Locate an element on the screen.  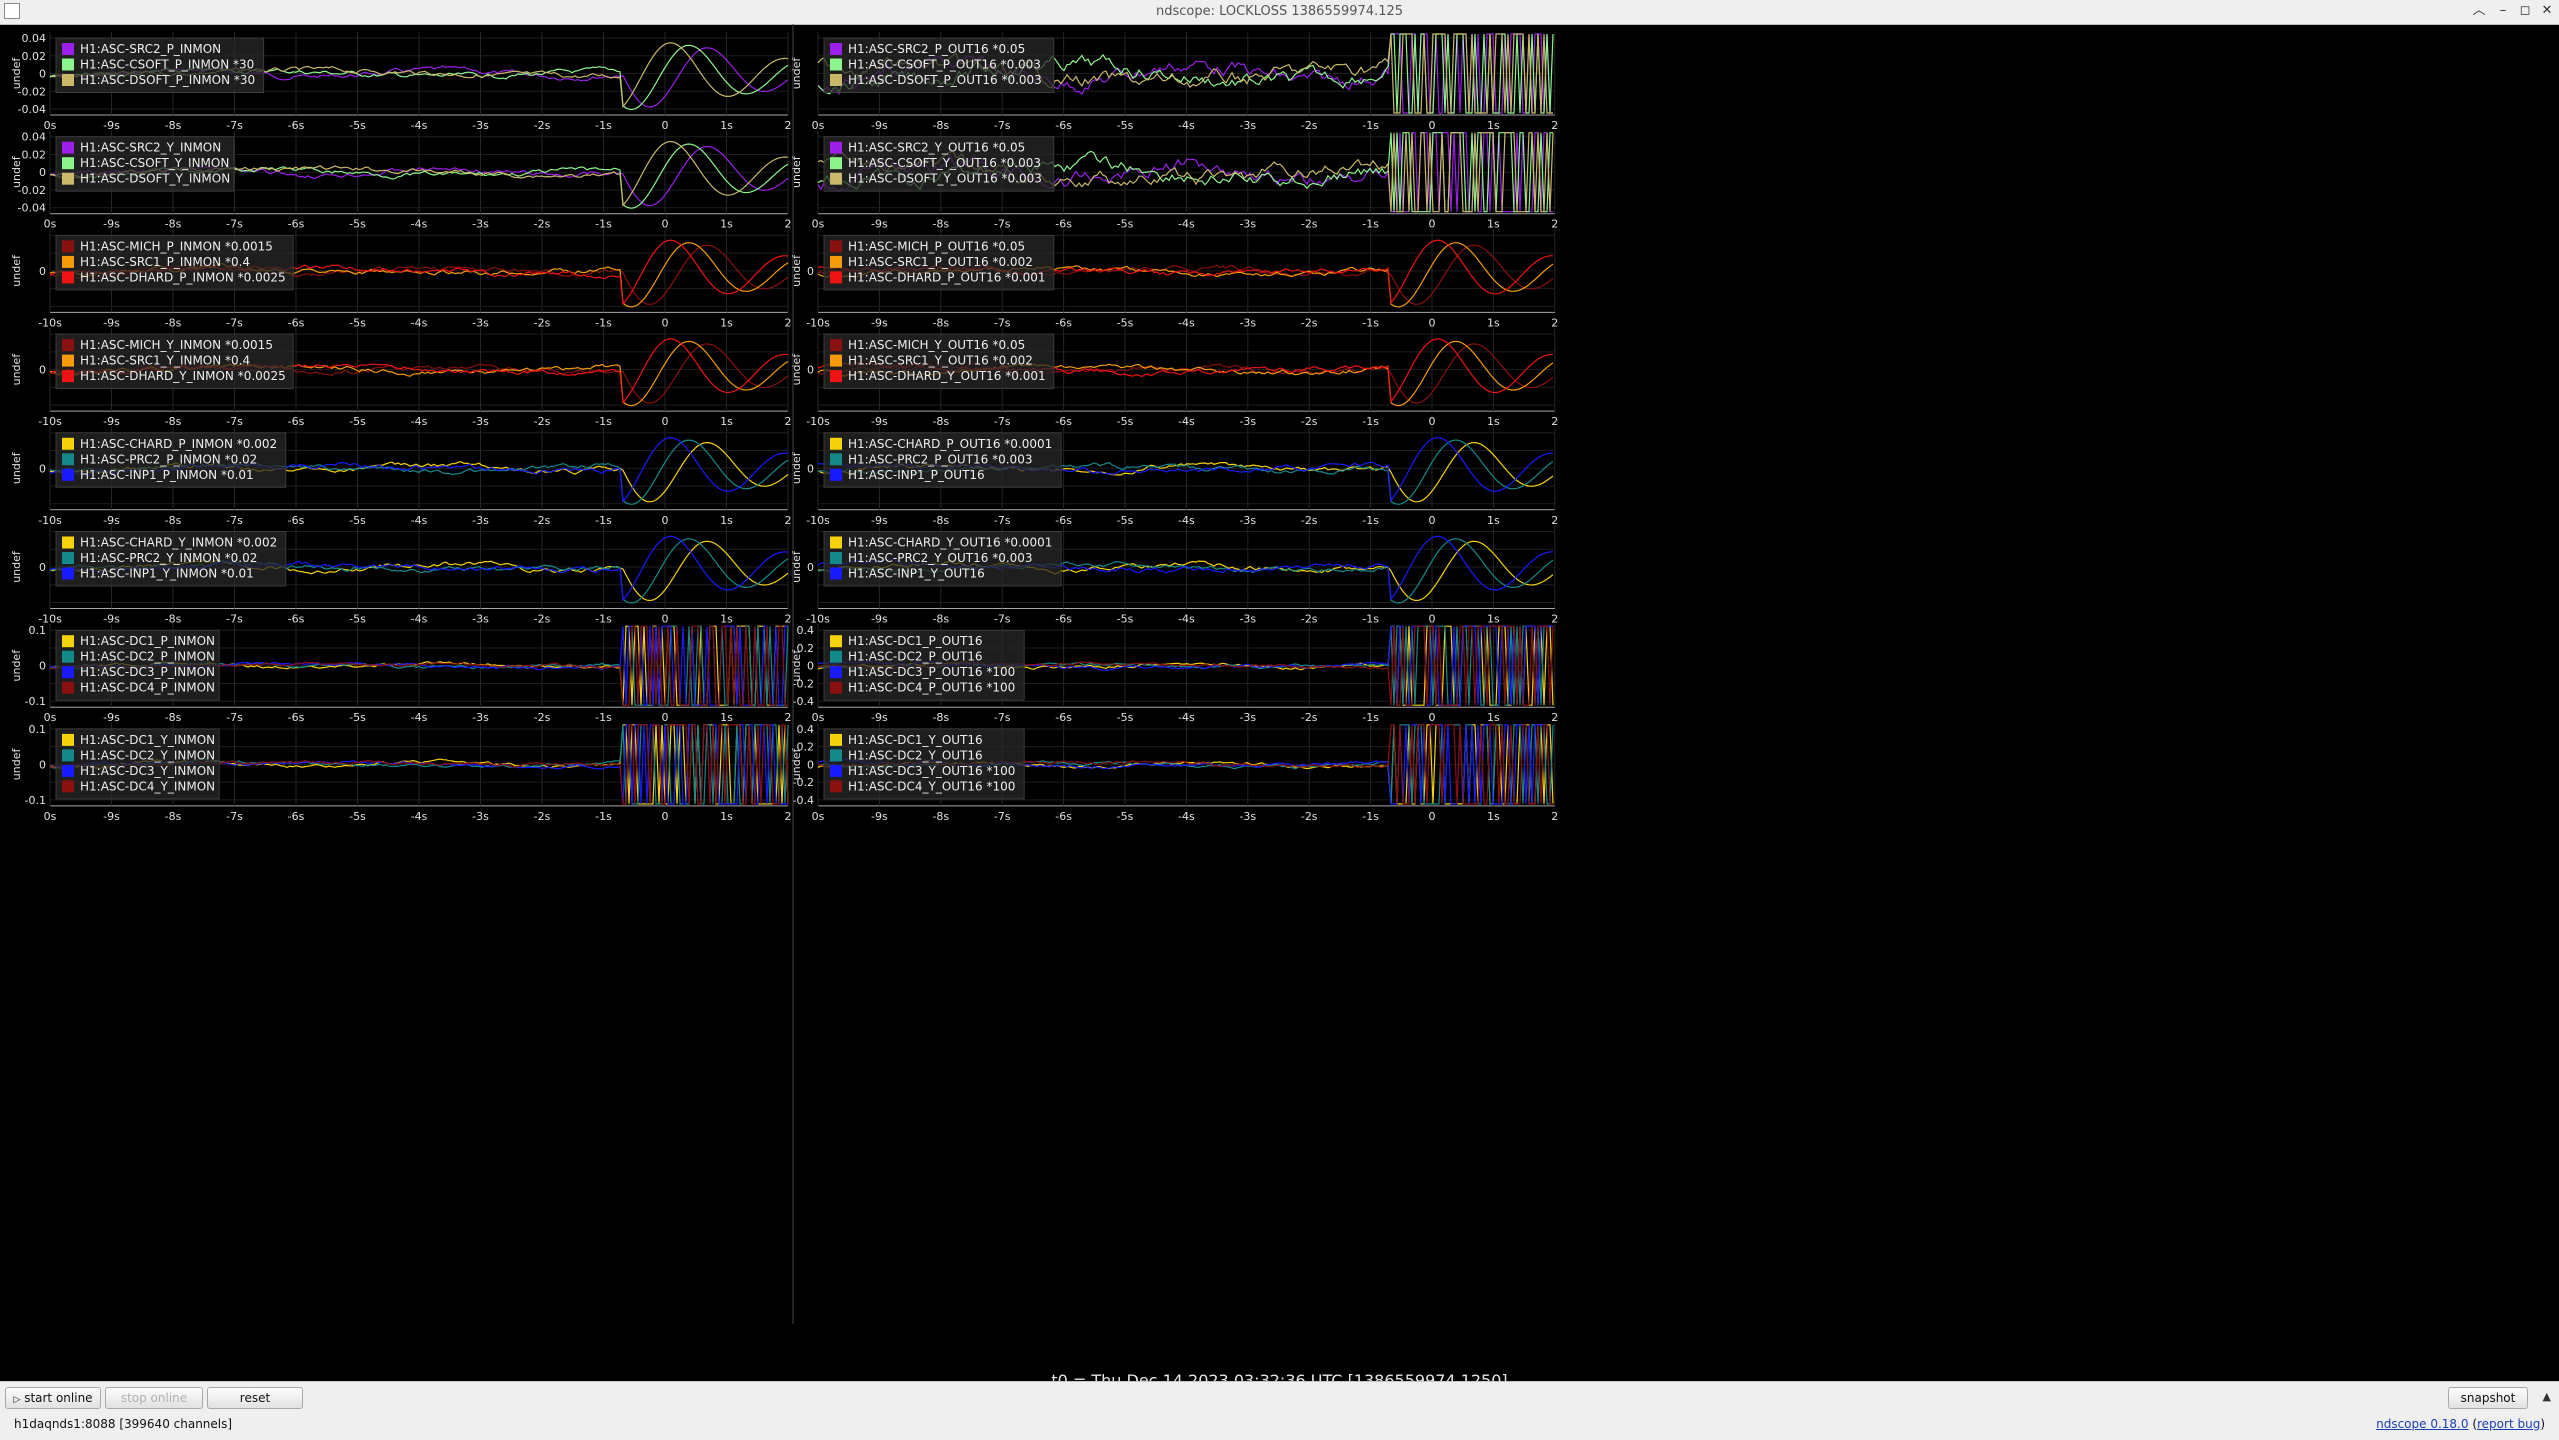
legend-label: H1:ASC-DSOFT_Y_INMON is located at coordinates (155, 179).